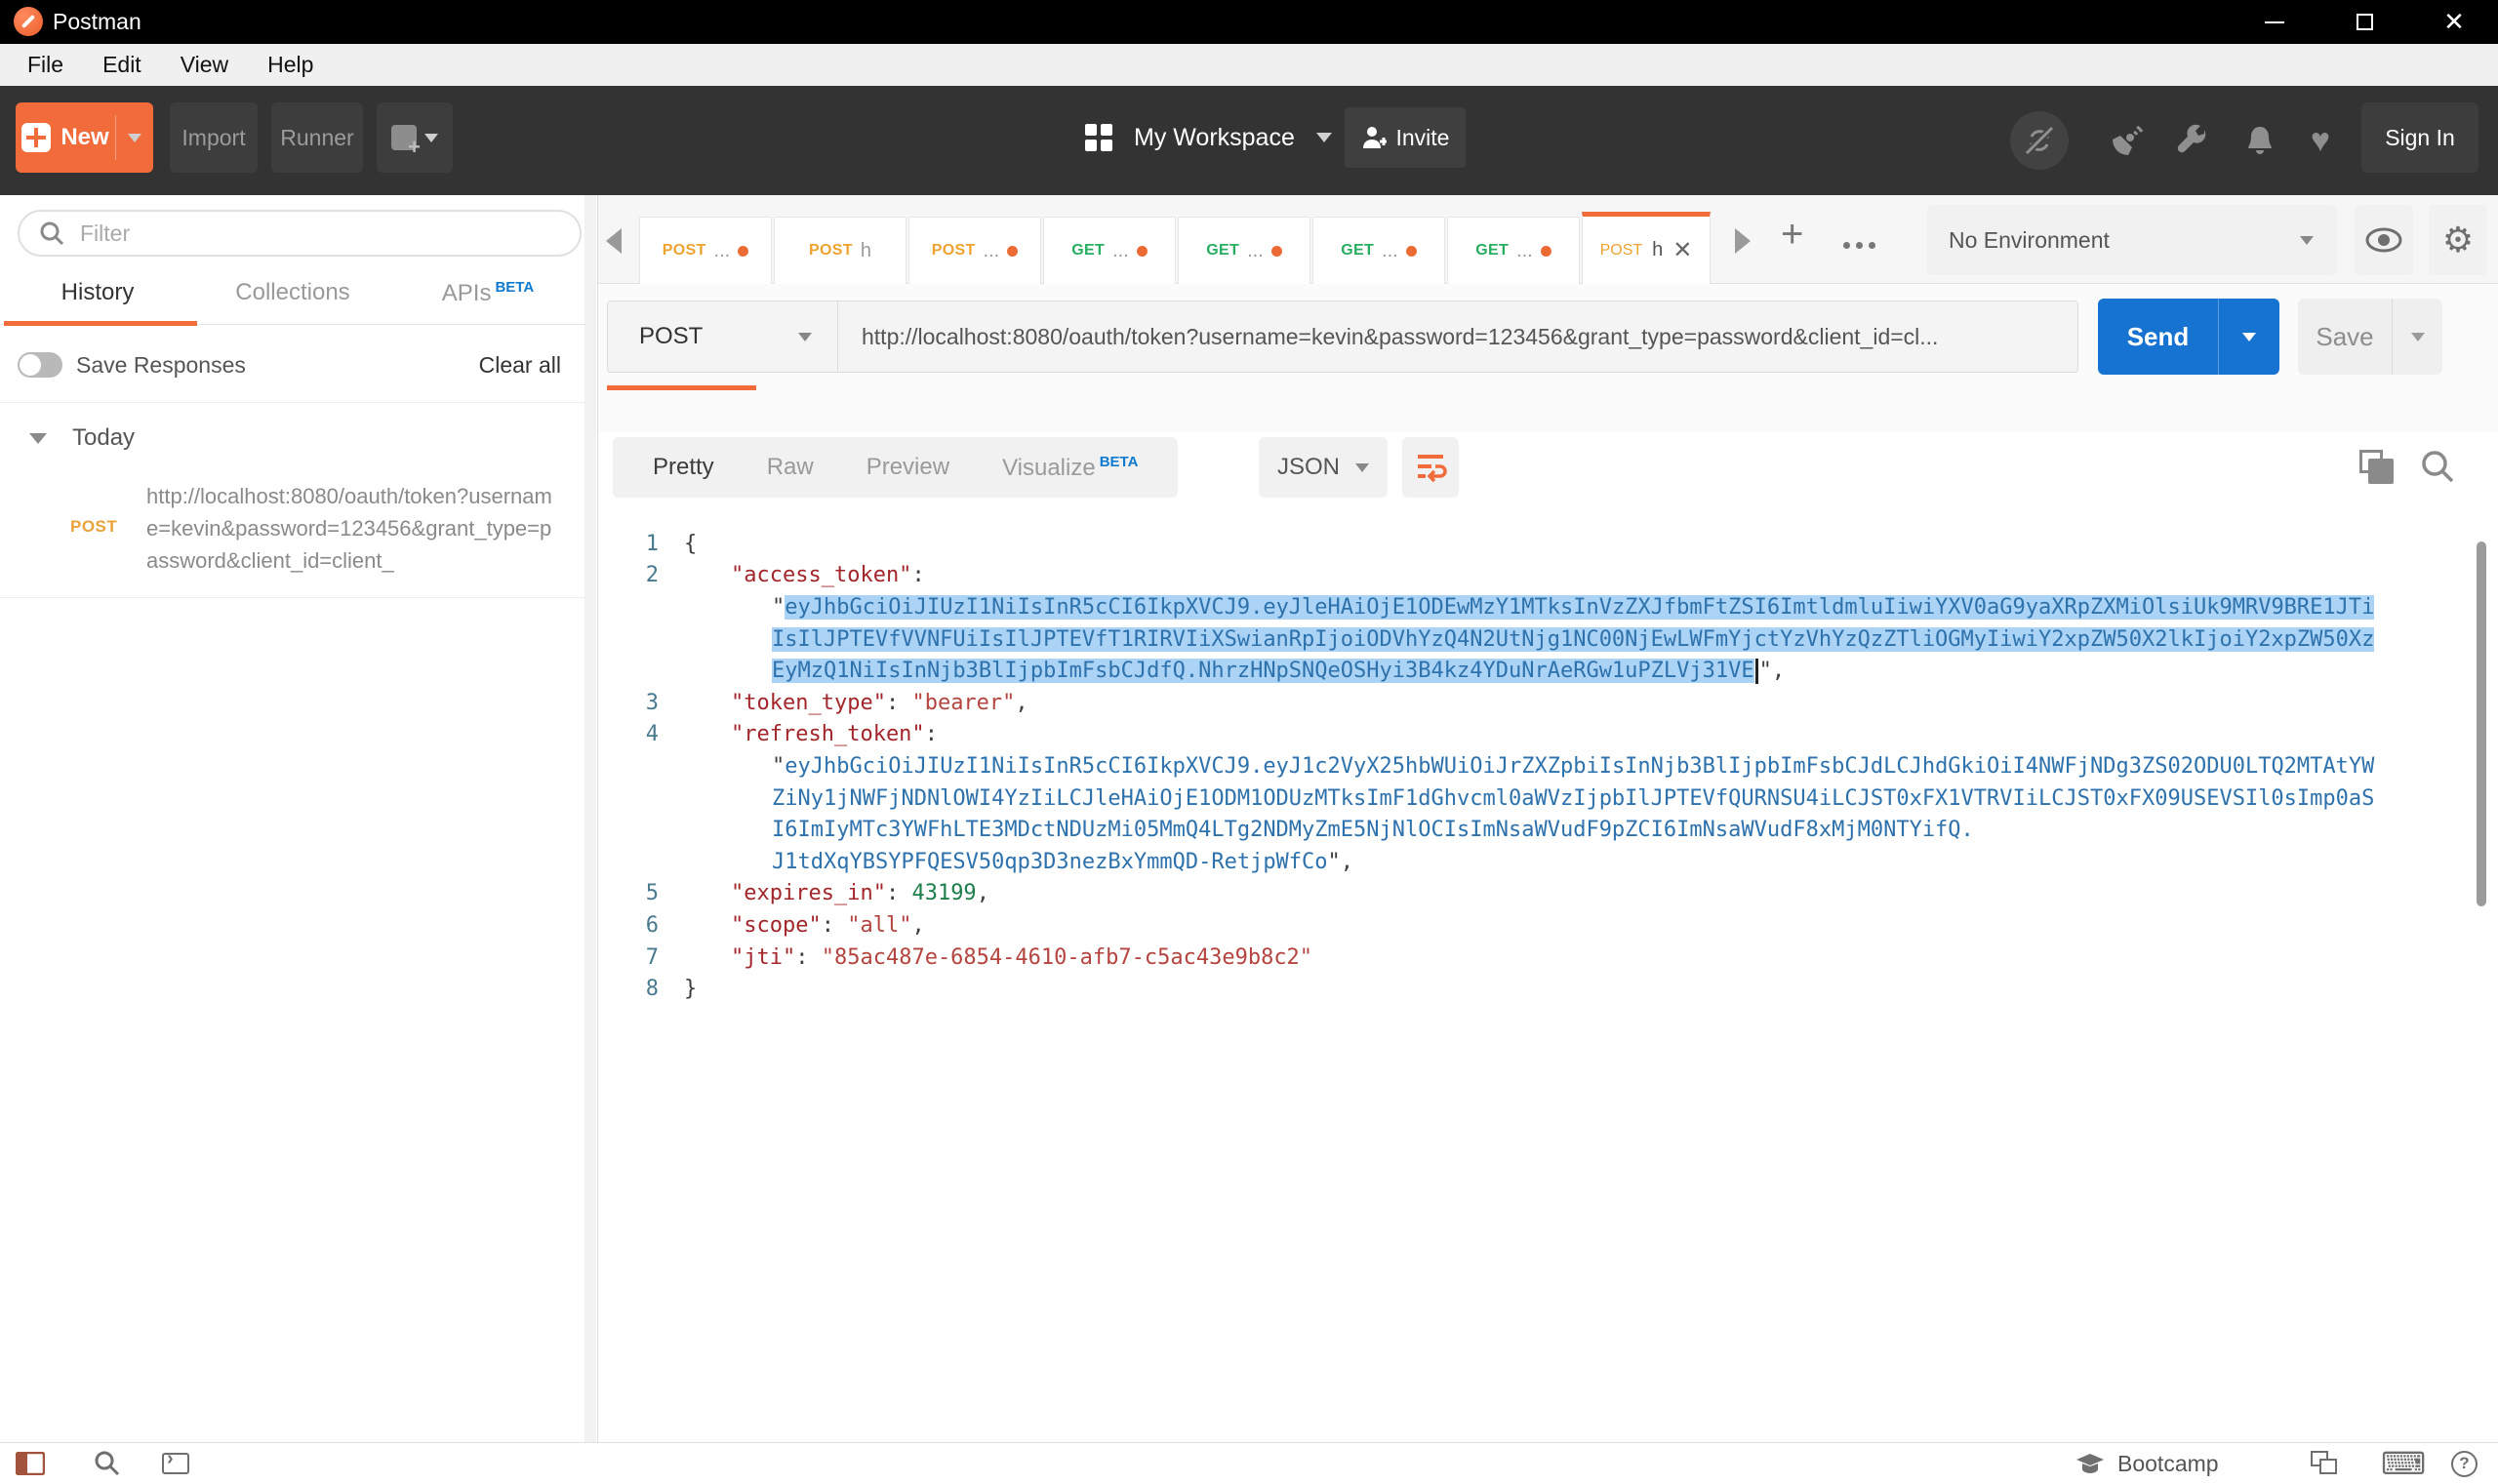 The width and height of the screenshot is (2498, 1484). What do you see at coordinates (2419, 137) in the screenshot?
I see `sign-in-button: Sign In` at bounding box center [2419, 137].